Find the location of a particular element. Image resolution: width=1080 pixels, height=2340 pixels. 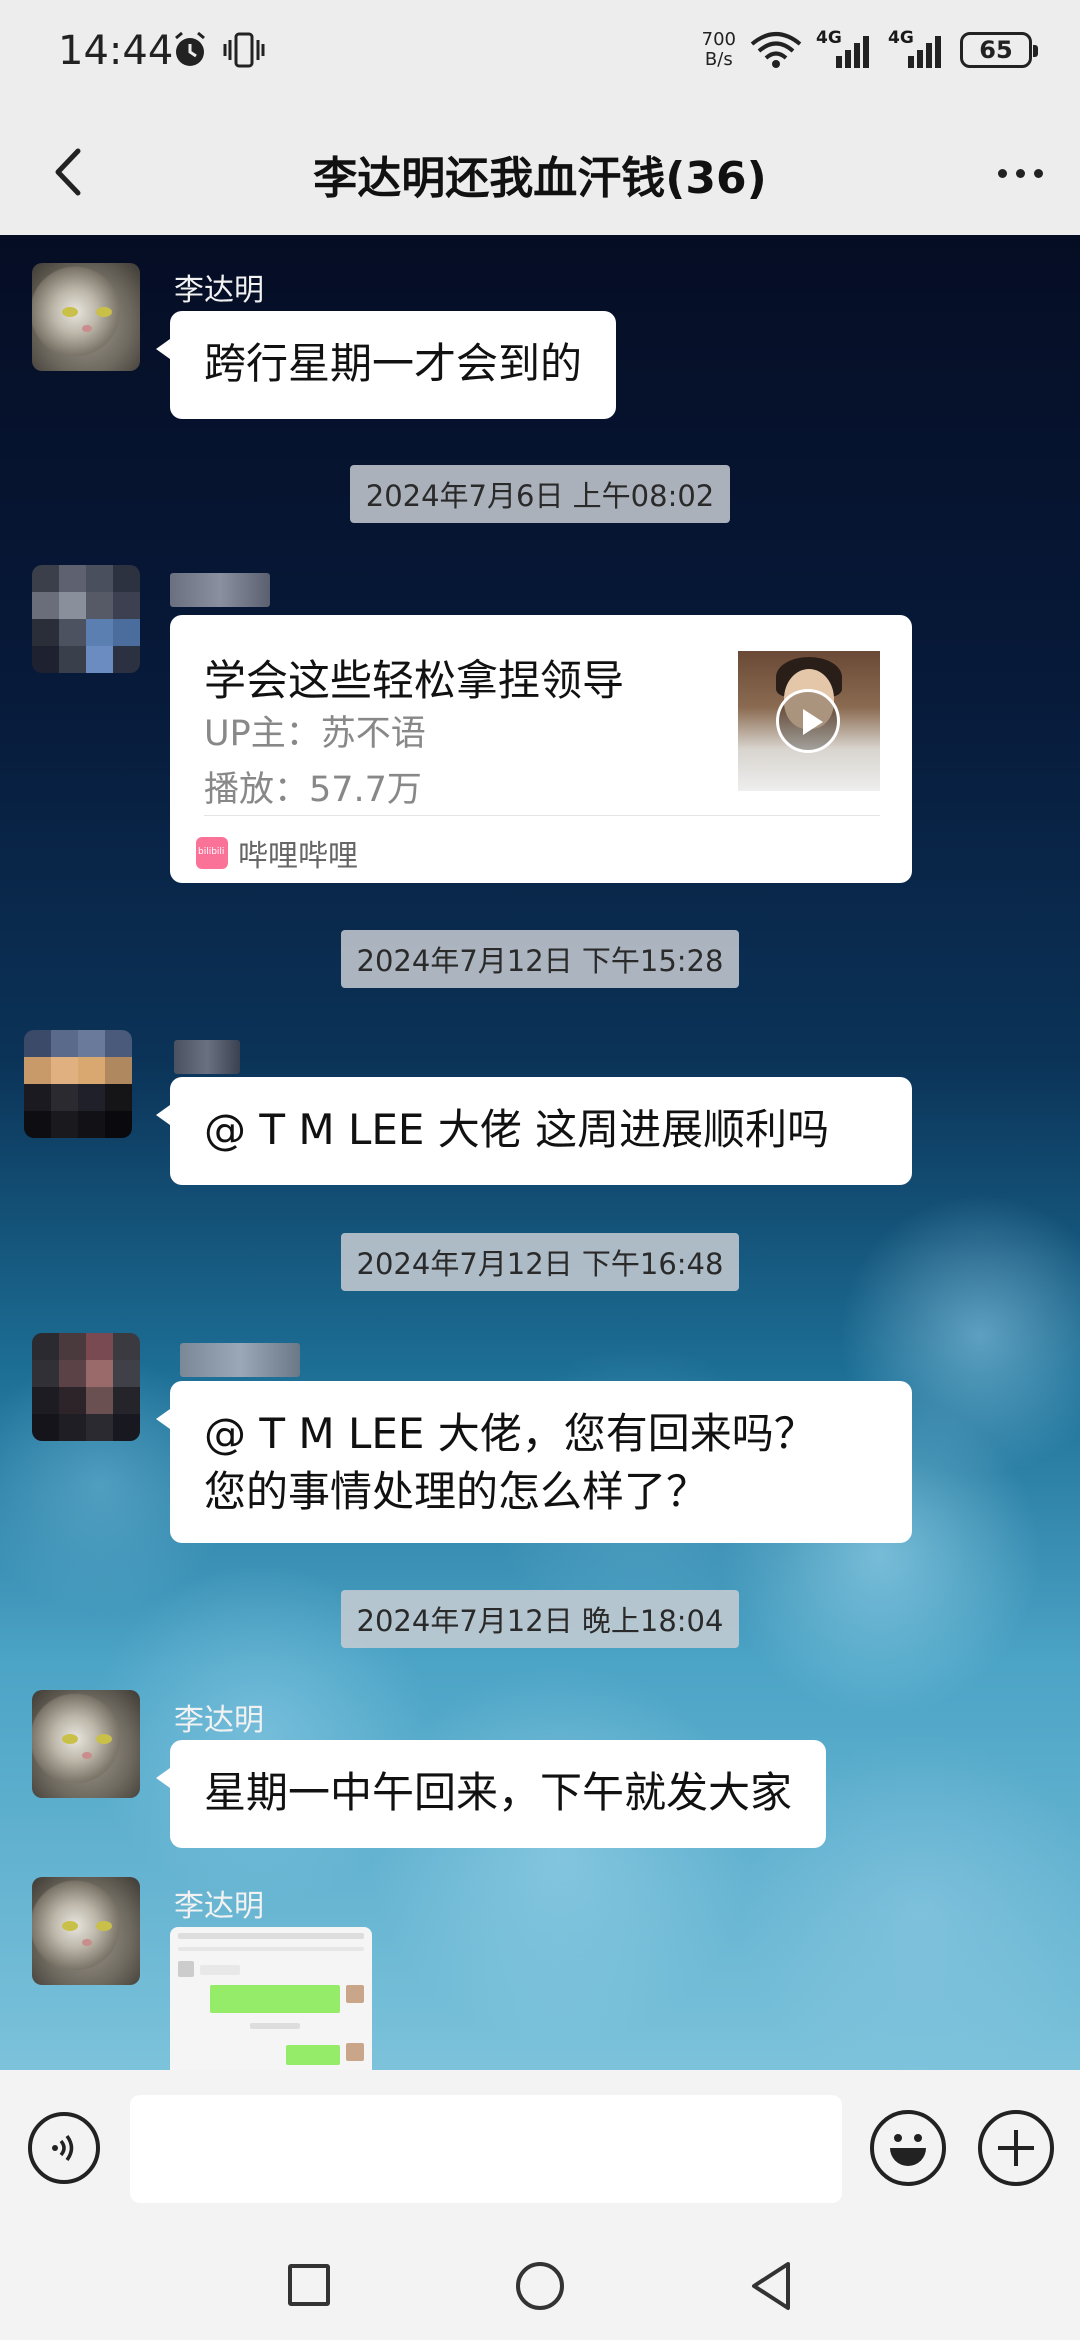

recent-apps-button is located at coordinates (309, 2285).